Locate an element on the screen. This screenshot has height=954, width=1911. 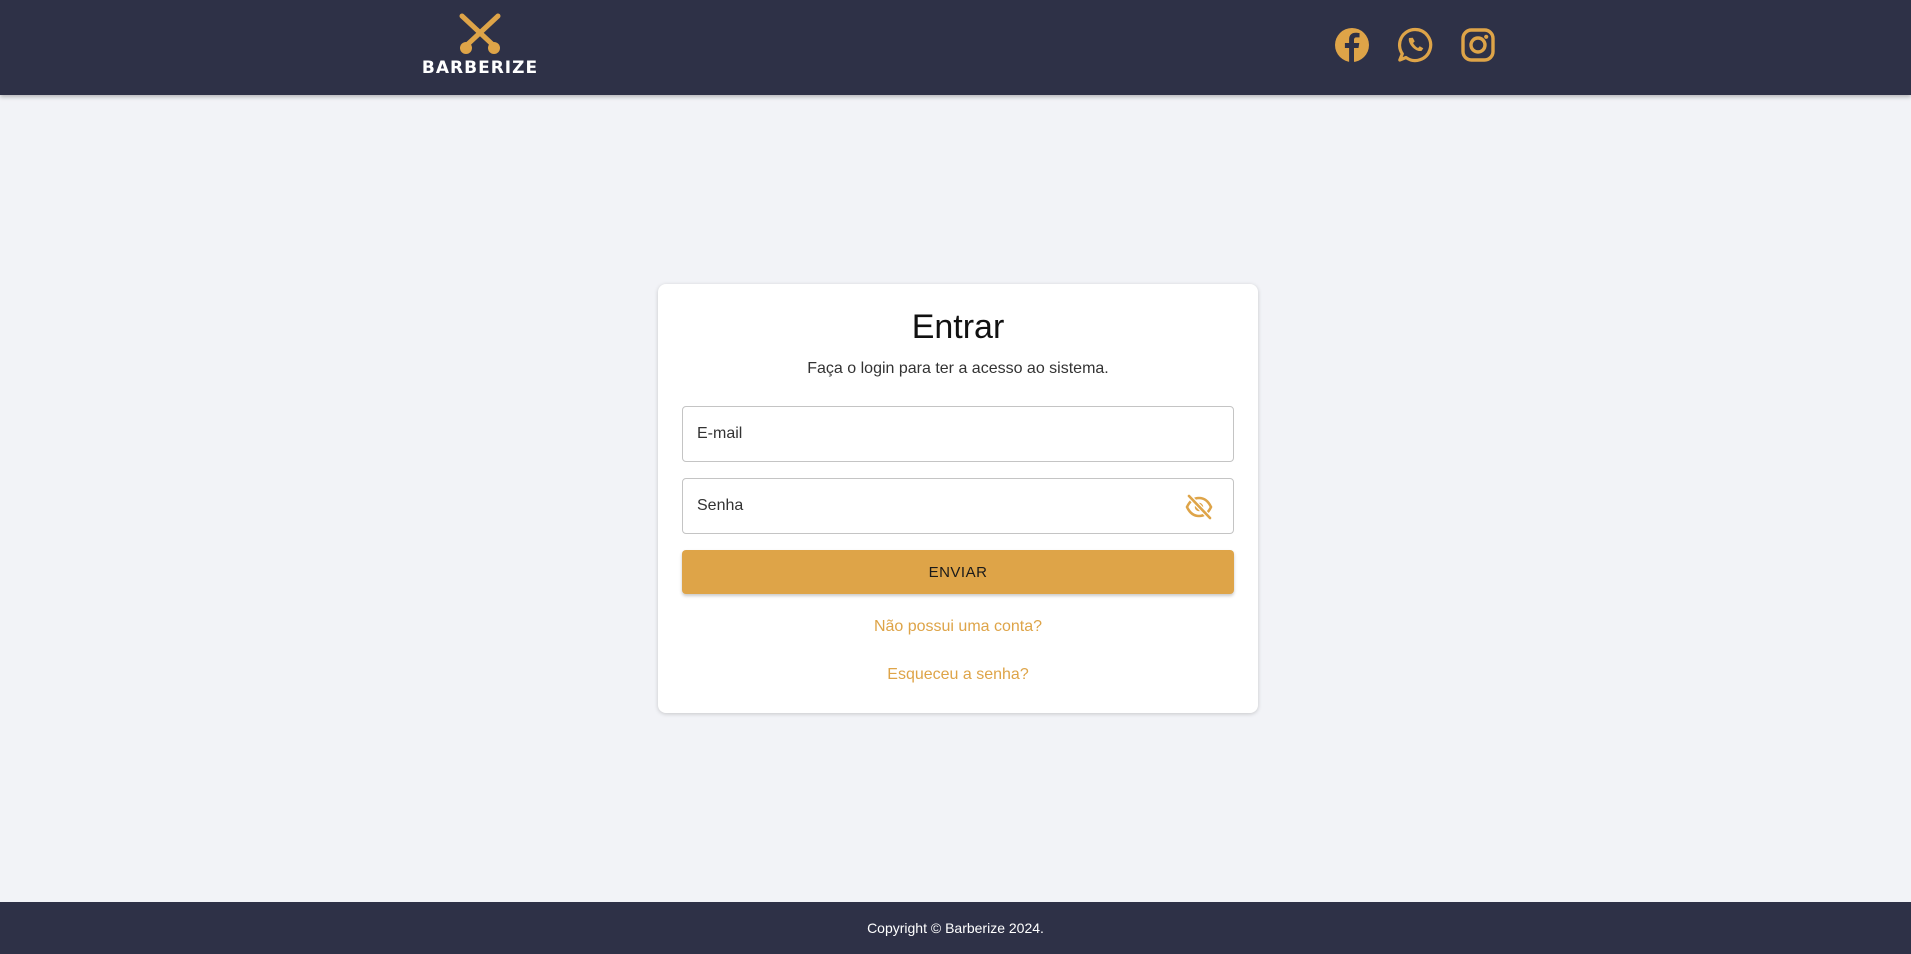
password-input is located at coordinates (958, 506).